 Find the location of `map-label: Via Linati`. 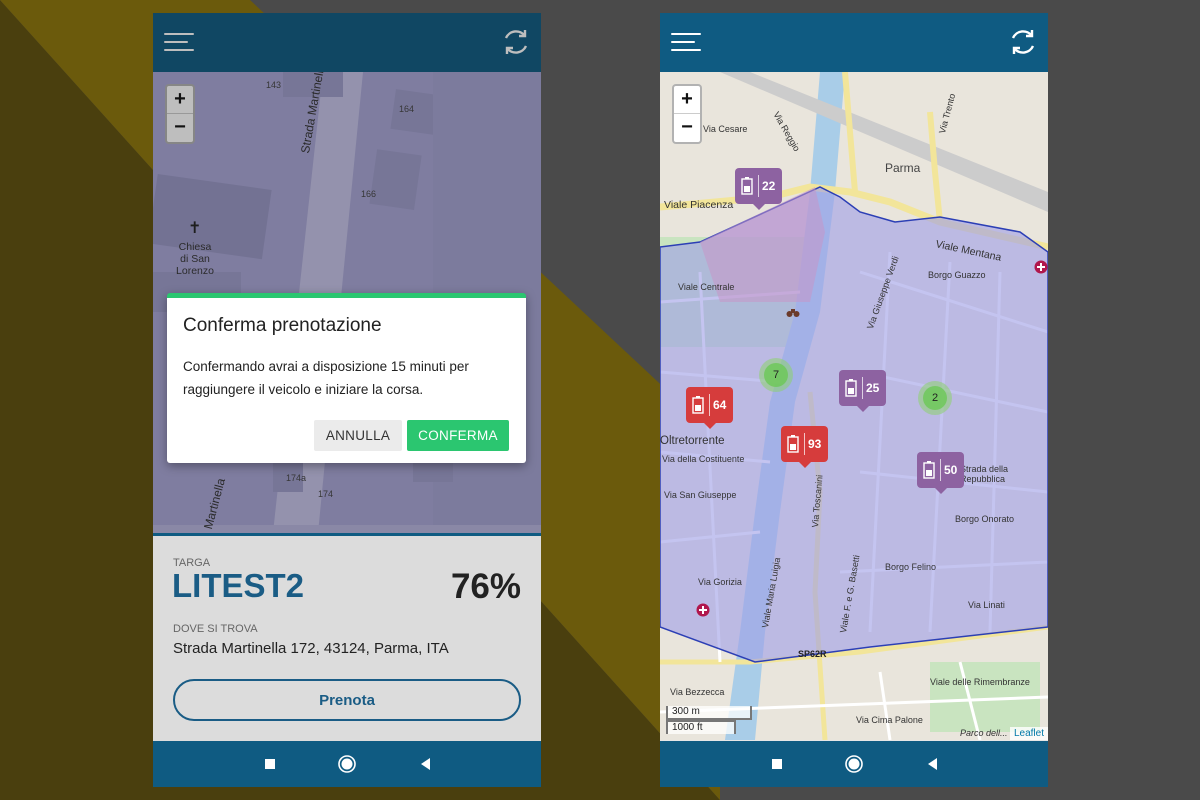

map-label: Via Linati is located at coordinates (986, 605).